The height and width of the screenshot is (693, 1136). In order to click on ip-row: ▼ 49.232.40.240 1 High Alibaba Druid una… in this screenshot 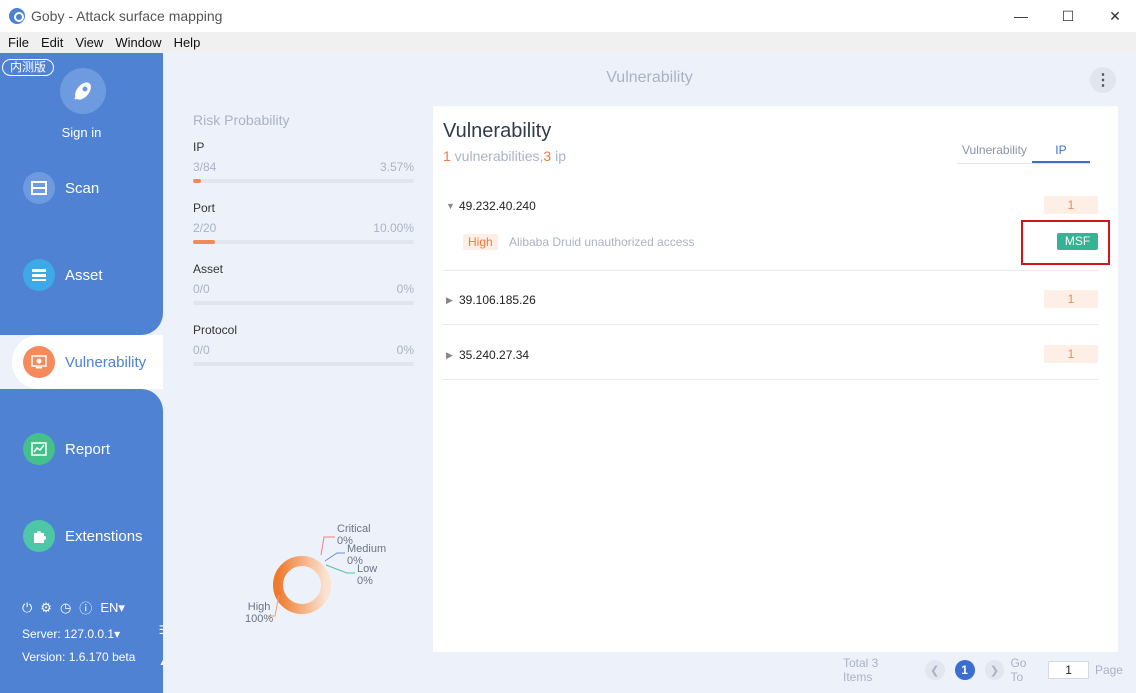, I will do `click(770, 233)`.